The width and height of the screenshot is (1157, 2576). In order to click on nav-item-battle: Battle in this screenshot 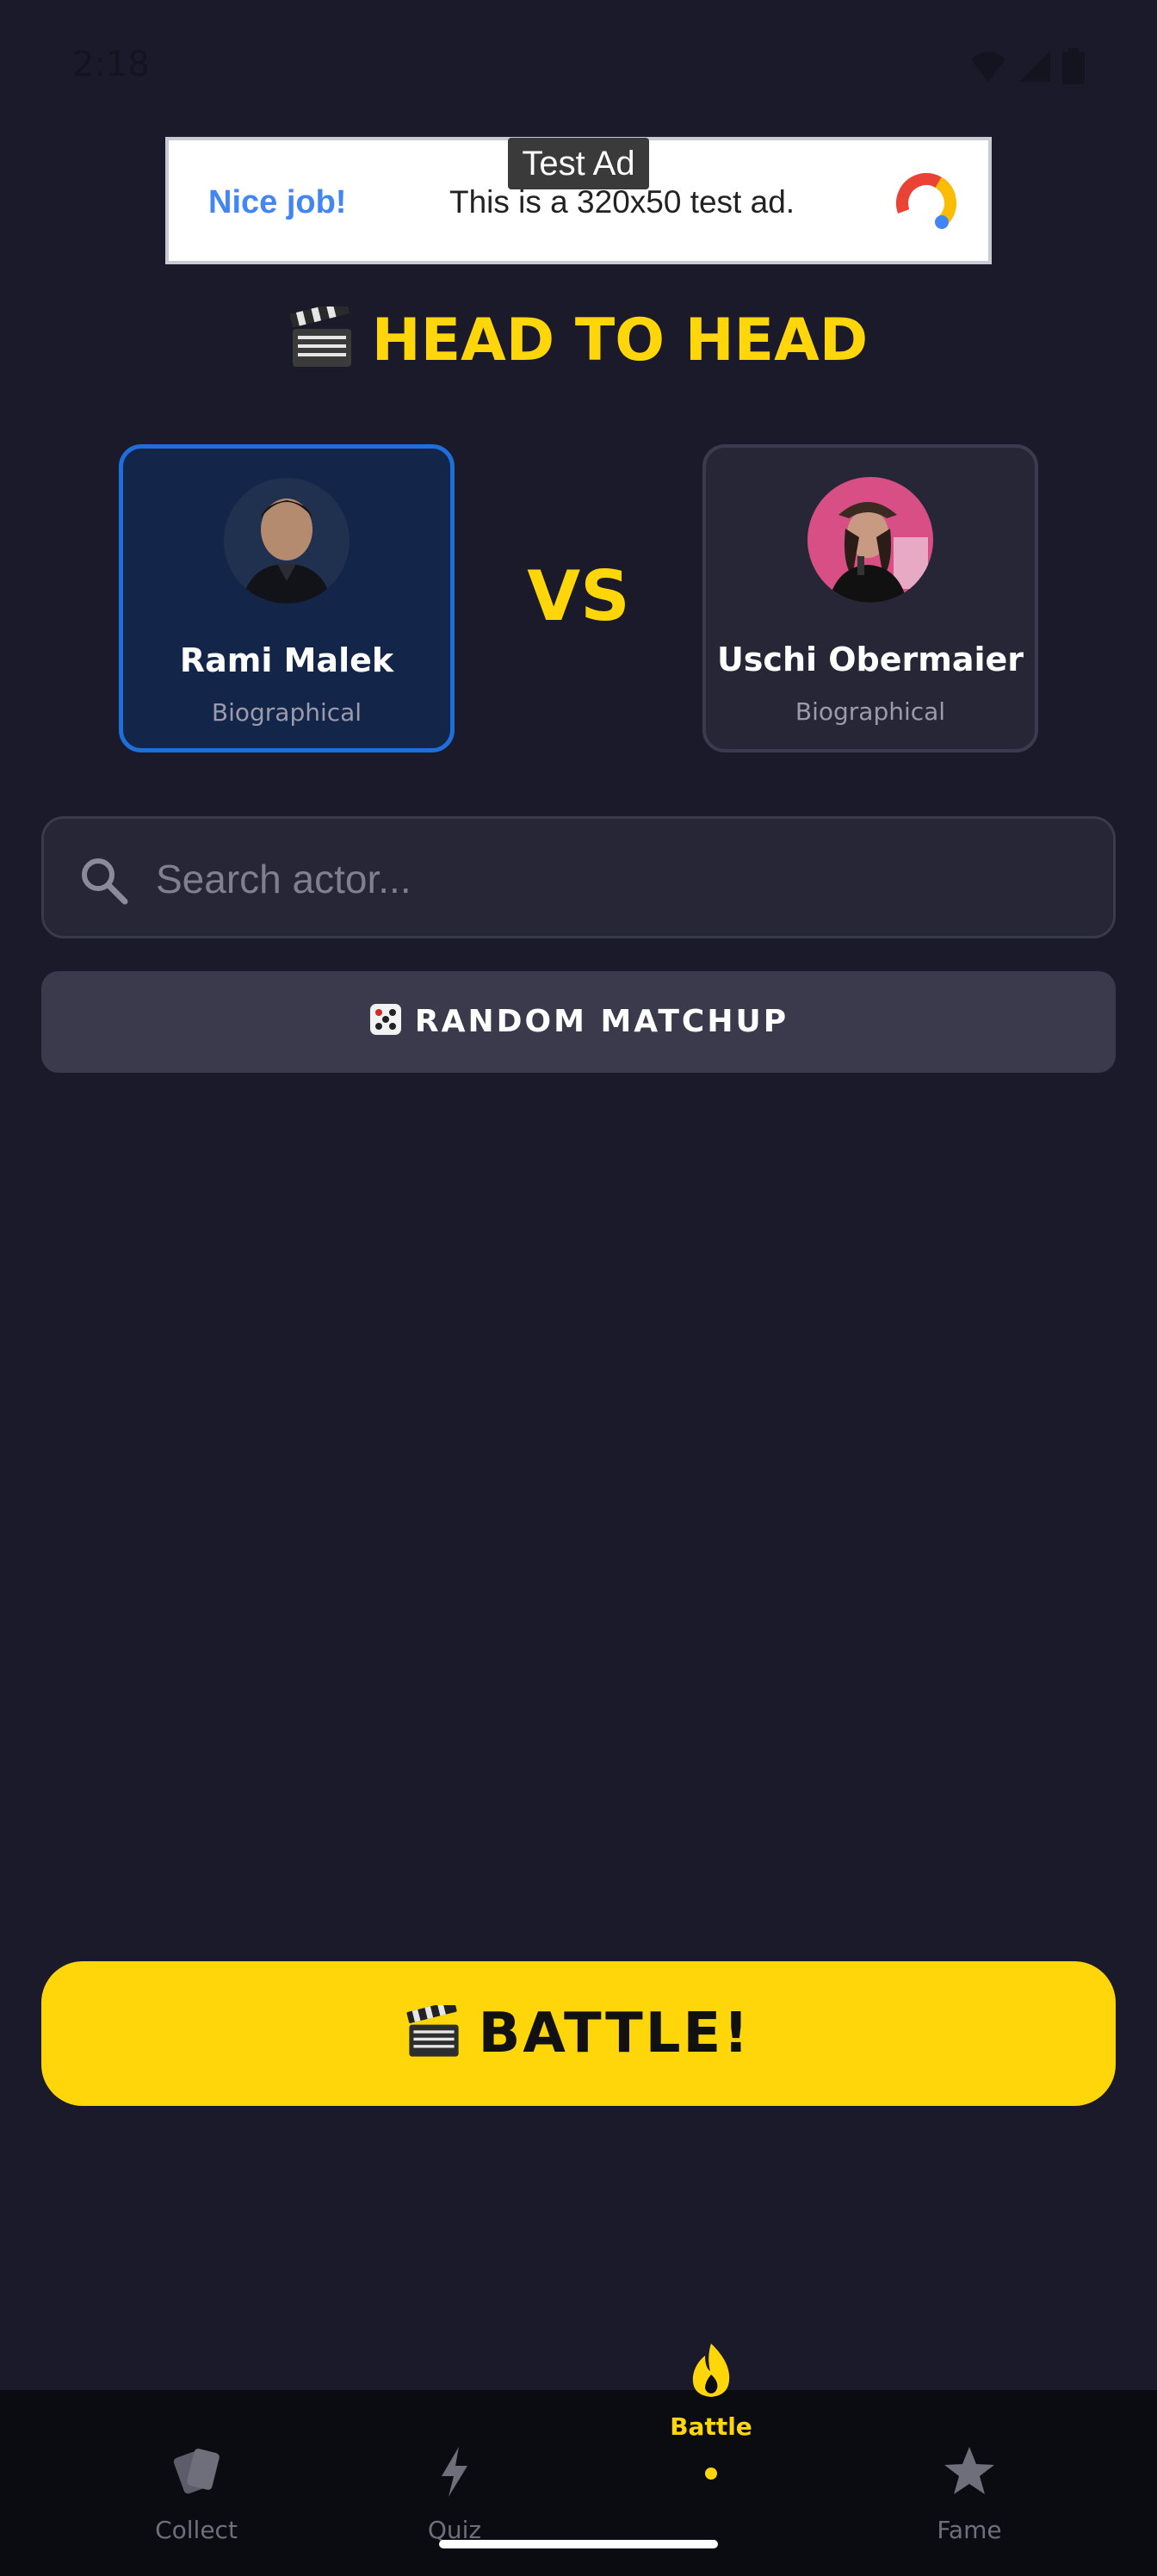, I will do `click(711, 2453)`.